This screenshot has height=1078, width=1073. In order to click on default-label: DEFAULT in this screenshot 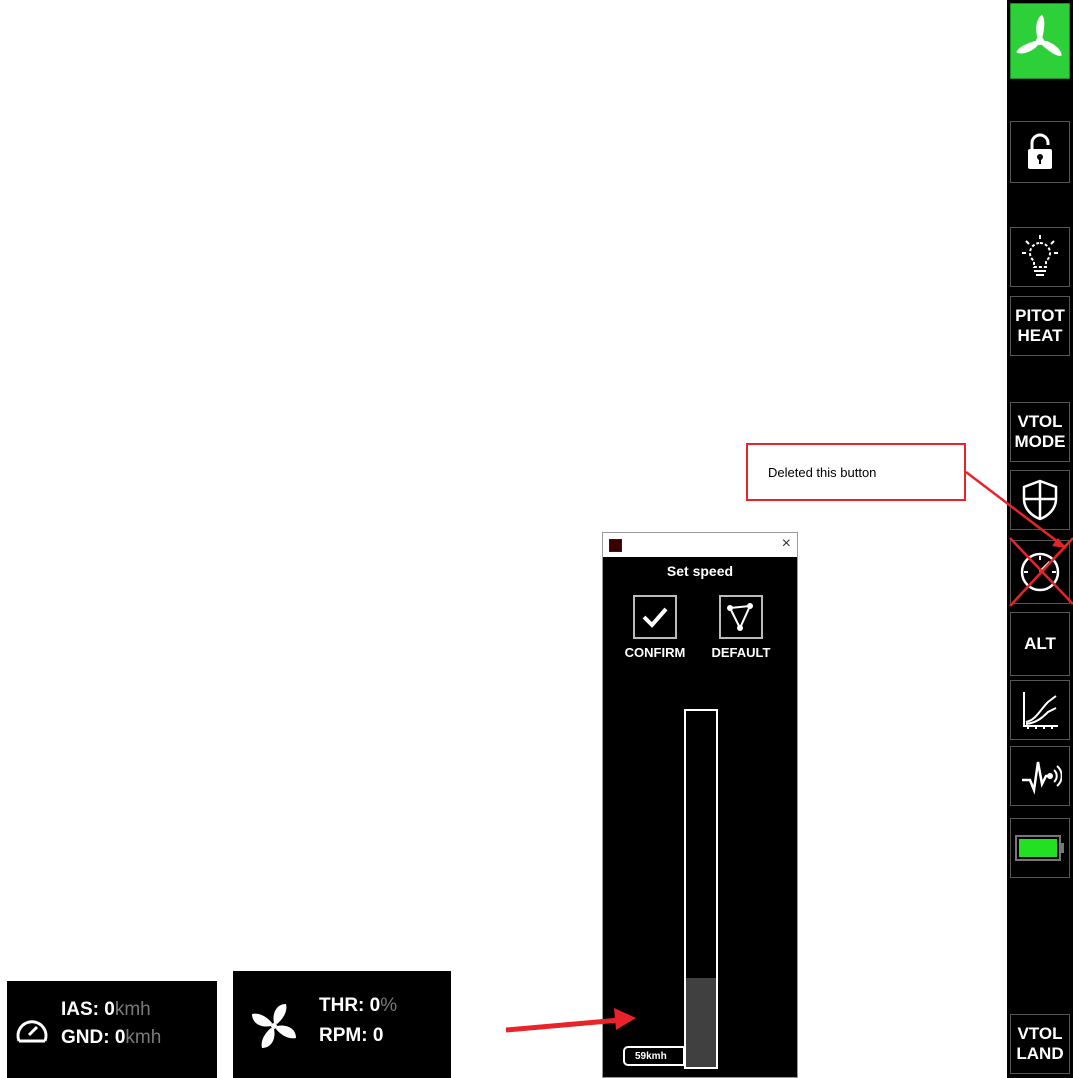, I will do `click(741, 652)`.